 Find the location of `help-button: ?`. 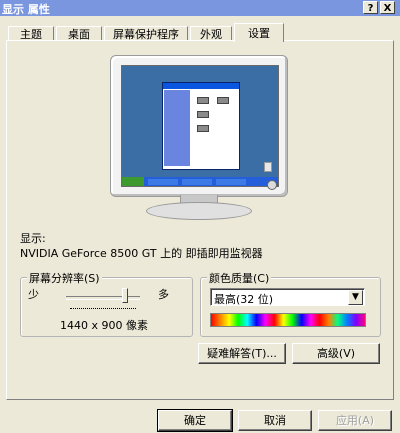

help-button: ? is located at coordinates (370, 7).